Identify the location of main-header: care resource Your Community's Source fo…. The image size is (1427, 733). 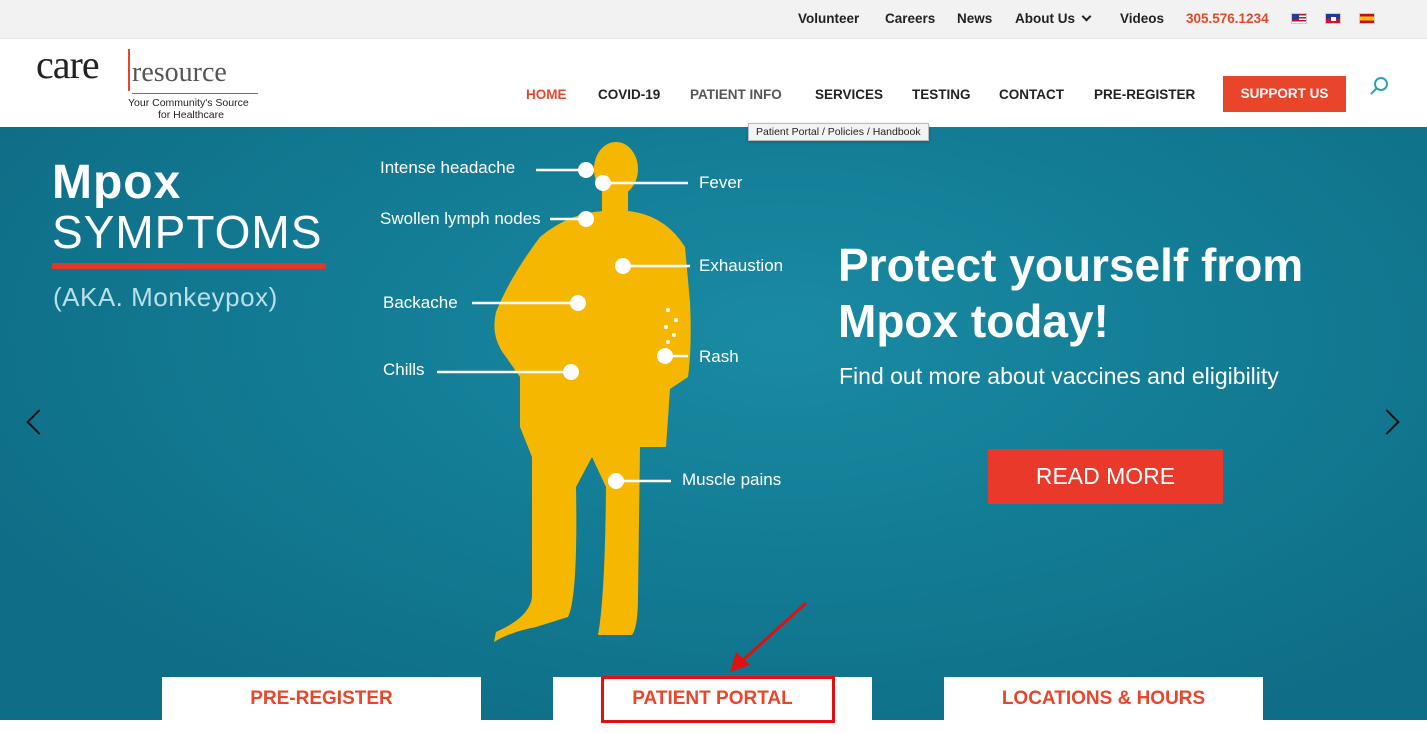
(713, 83).